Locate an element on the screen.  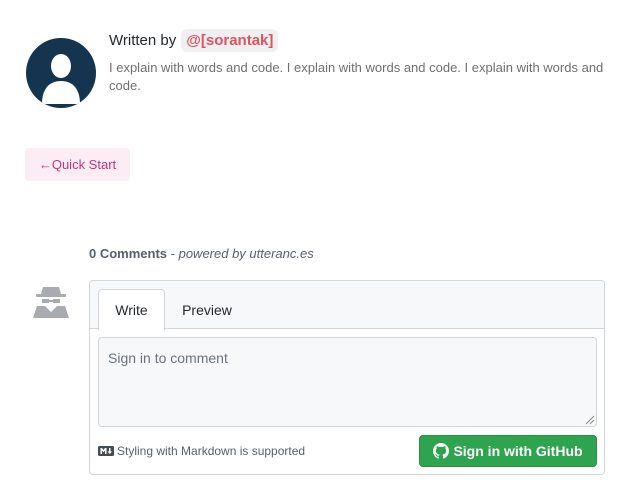
anonymous-user-icon is located at coordinates (51, 302).